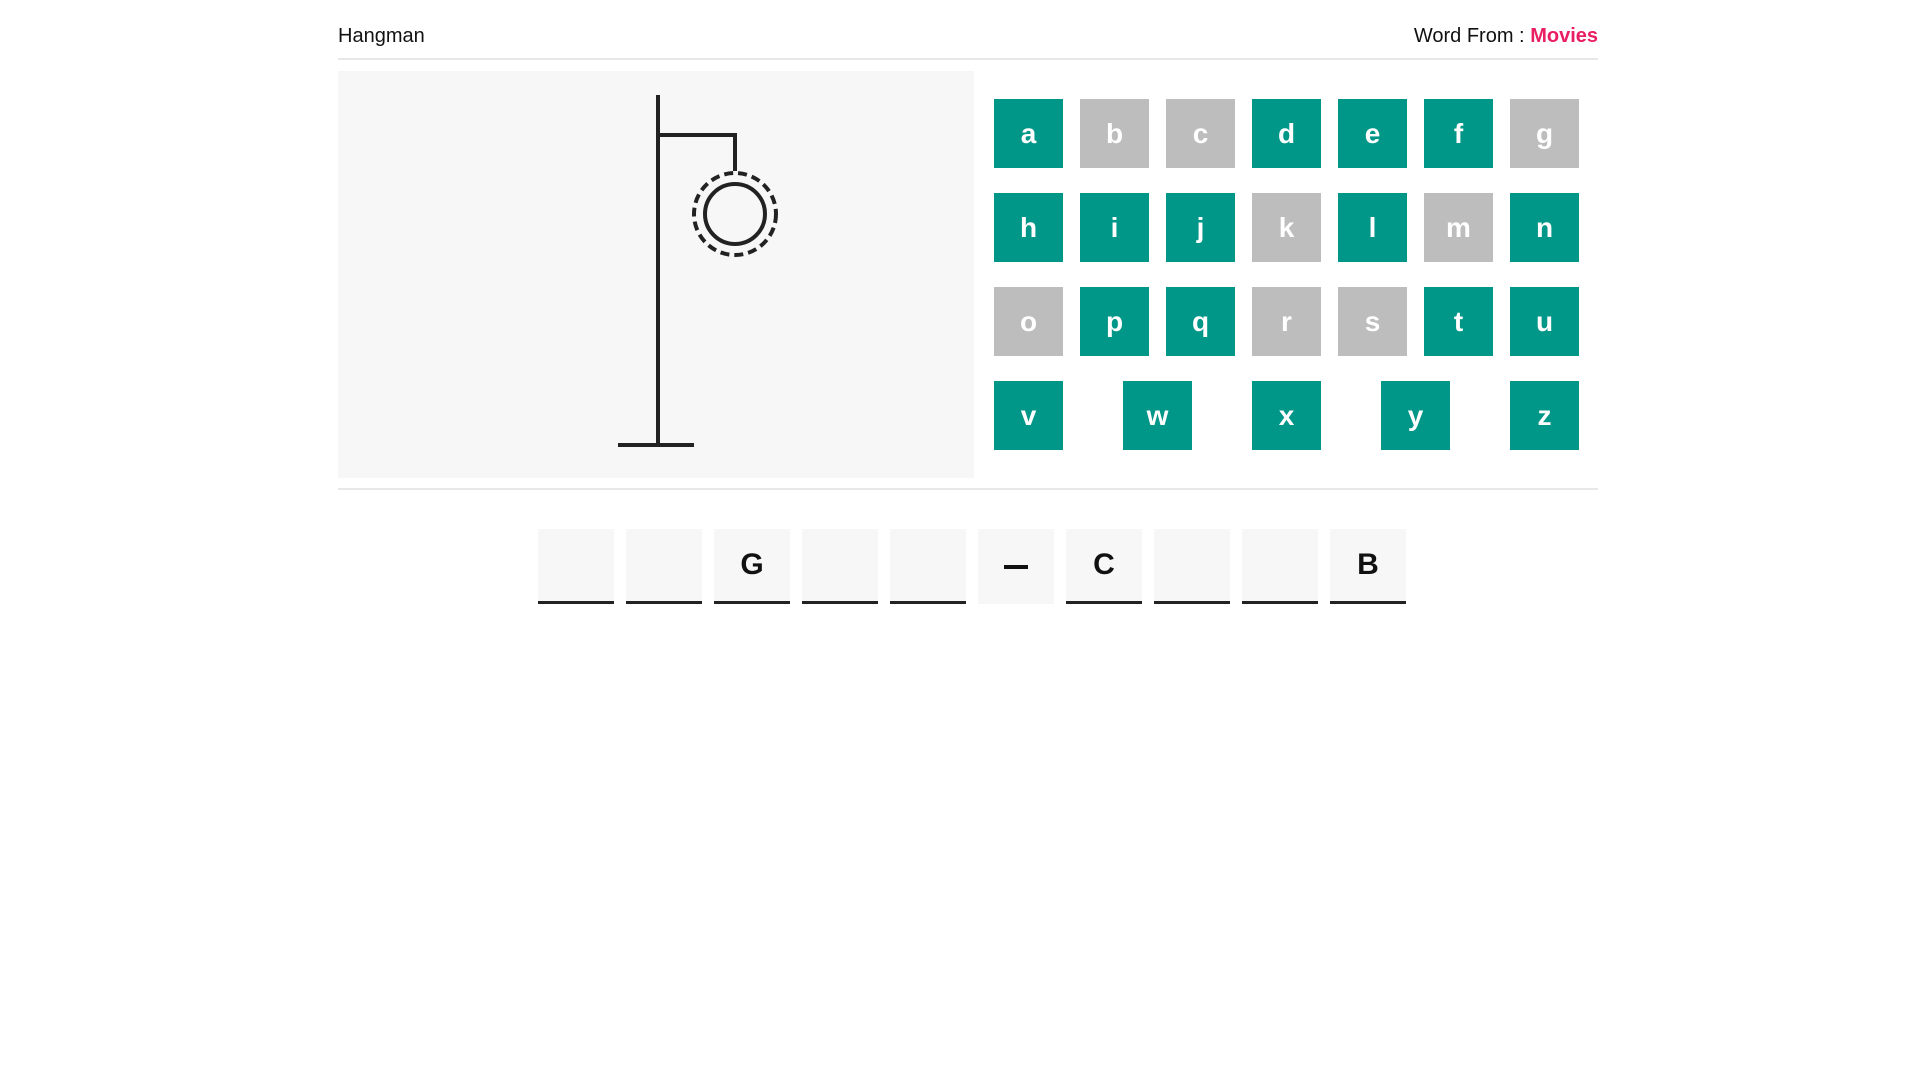 The width and height of the screenshot is (1920, 1080). I want to click on word-slot: C, so click(1104, 566).